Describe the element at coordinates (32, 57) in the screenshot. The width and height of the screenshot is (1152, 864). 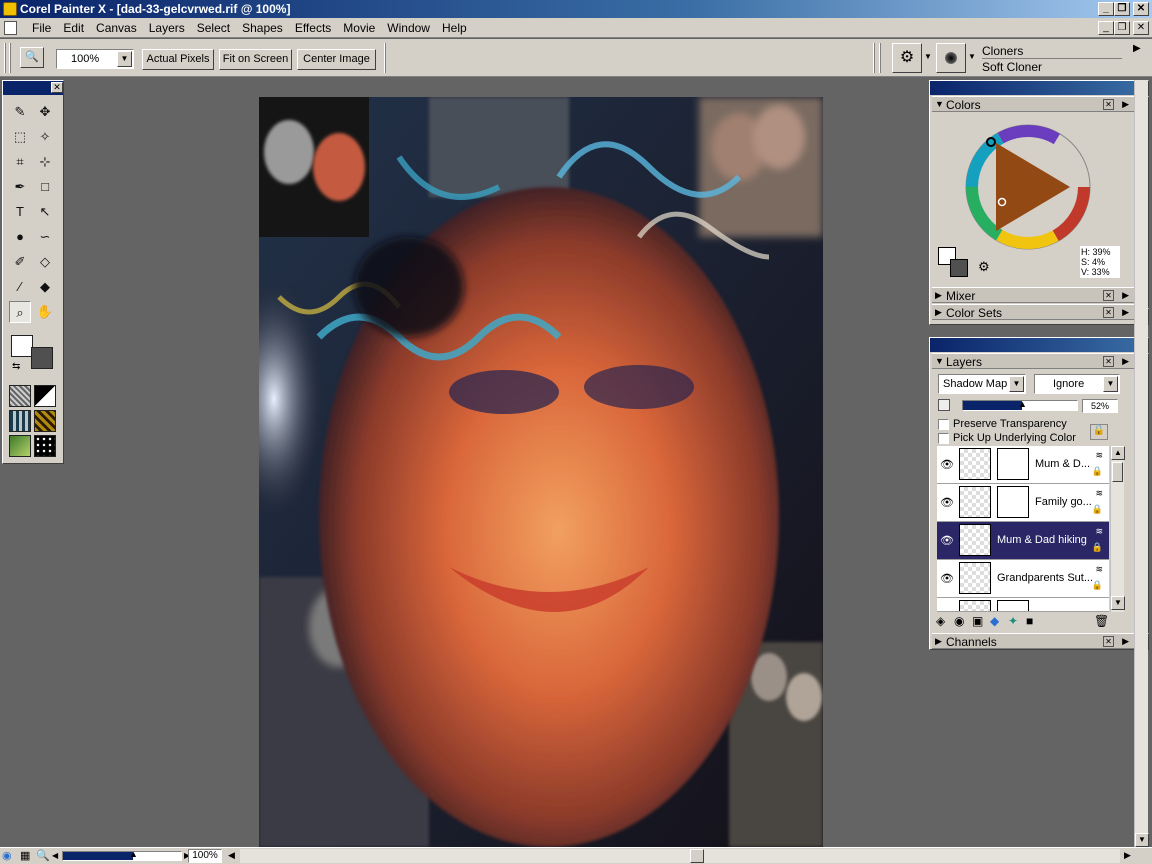
I see `magnifier-icon: 🔍` at that location.